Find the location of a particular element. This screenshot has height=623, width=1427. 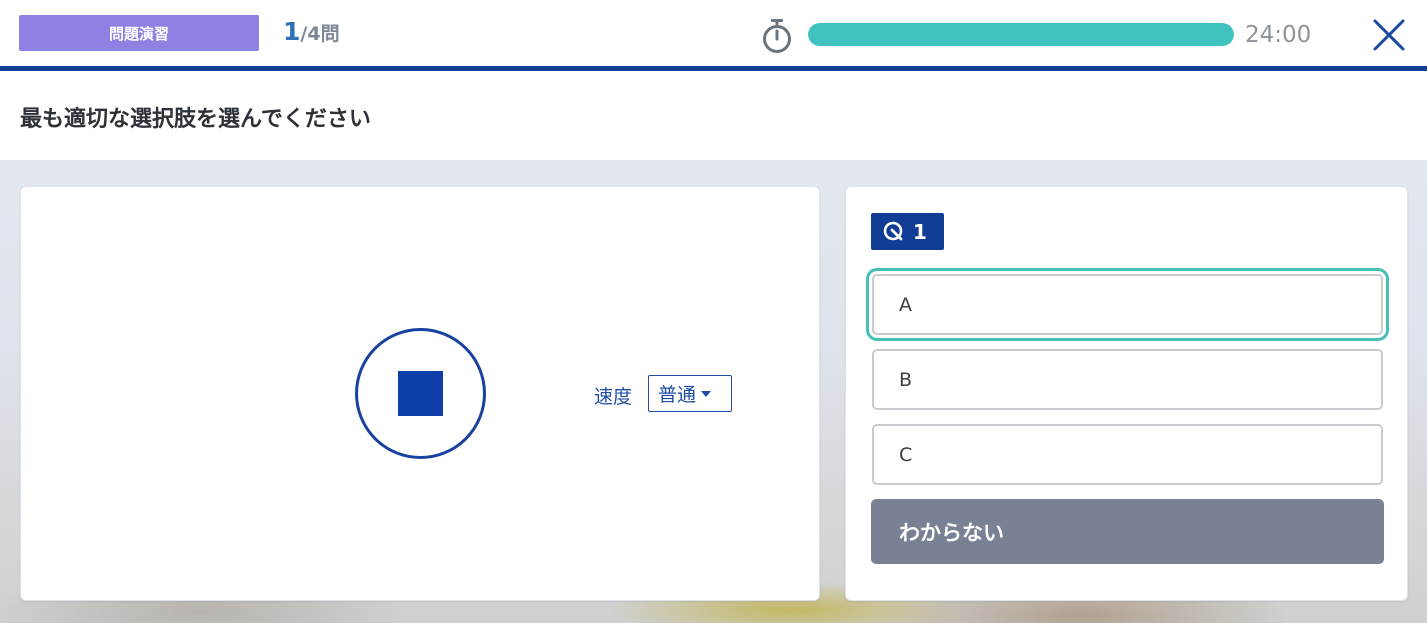

speed-label: 速度 is located at coordinates (613, 397).